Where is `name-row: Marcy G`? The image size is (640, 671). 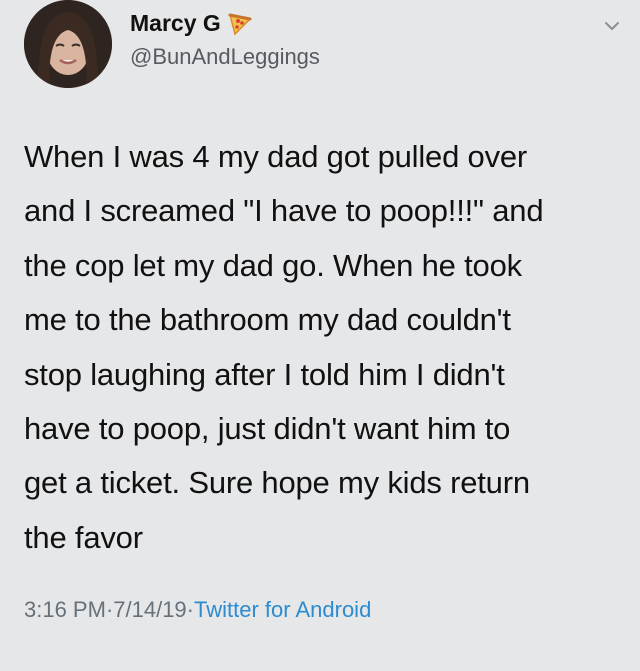
name-row: Marcy G is located at coordinates (191, 23).